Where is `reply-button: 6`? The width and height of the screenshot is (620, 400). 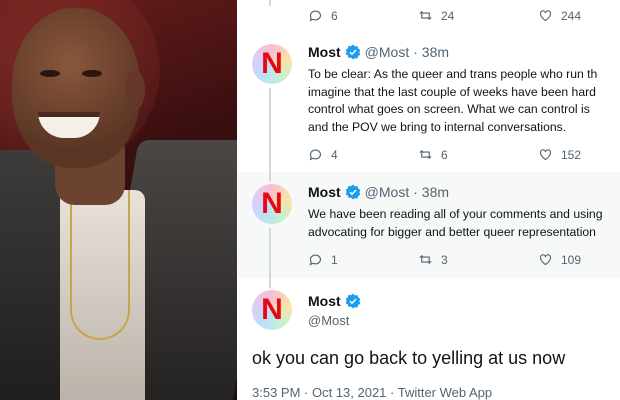 reply-button: 6 is located at coordinates (363, 15).